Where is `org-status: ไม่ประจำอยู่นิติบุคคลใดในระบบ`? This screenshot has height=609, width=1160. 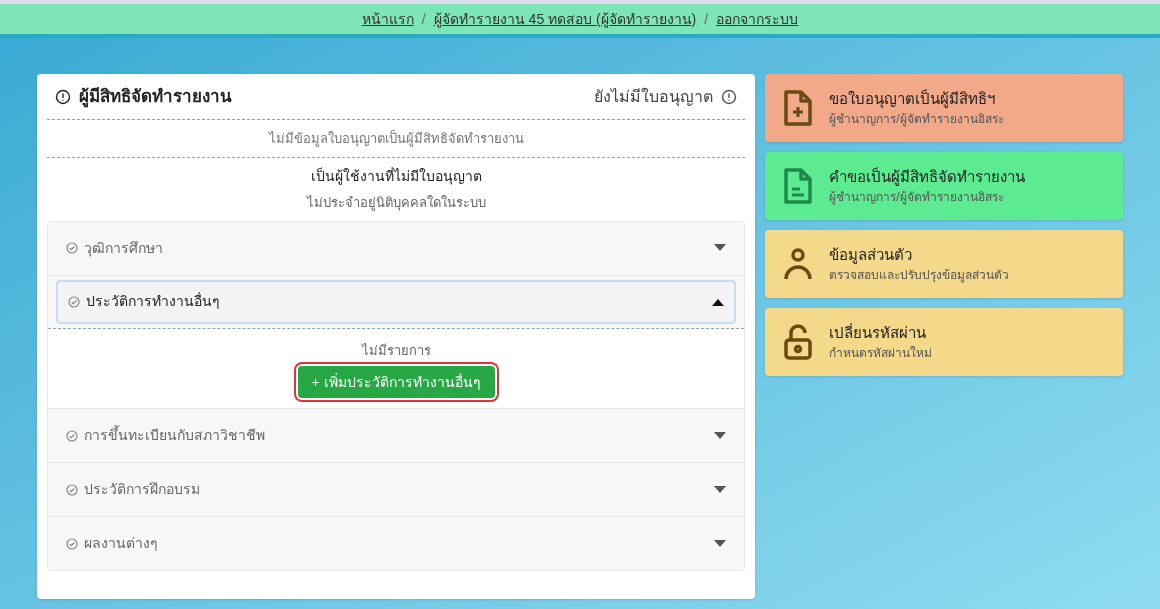
org-status: ไม่ประจำอยู่นิติบุคคลใดในระบบ is located at coordinates (396, 203).